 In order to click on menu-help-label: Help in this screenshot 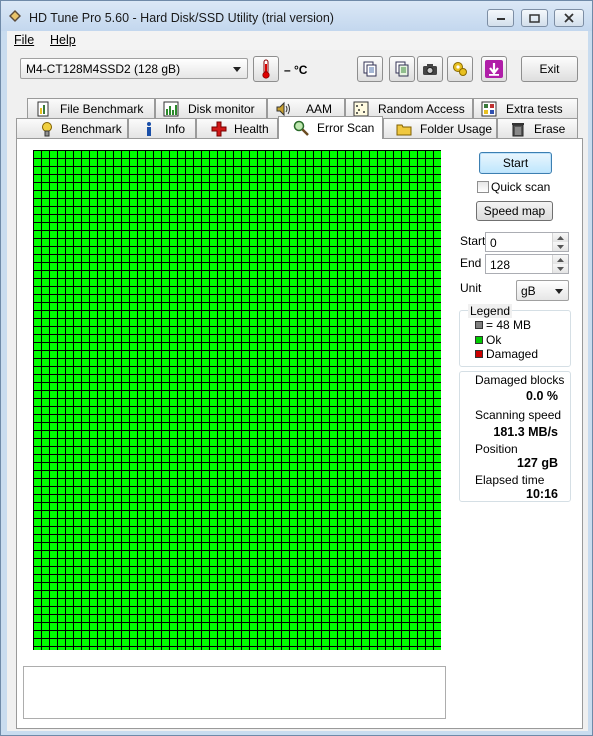, I will do `click(63, 40)`.